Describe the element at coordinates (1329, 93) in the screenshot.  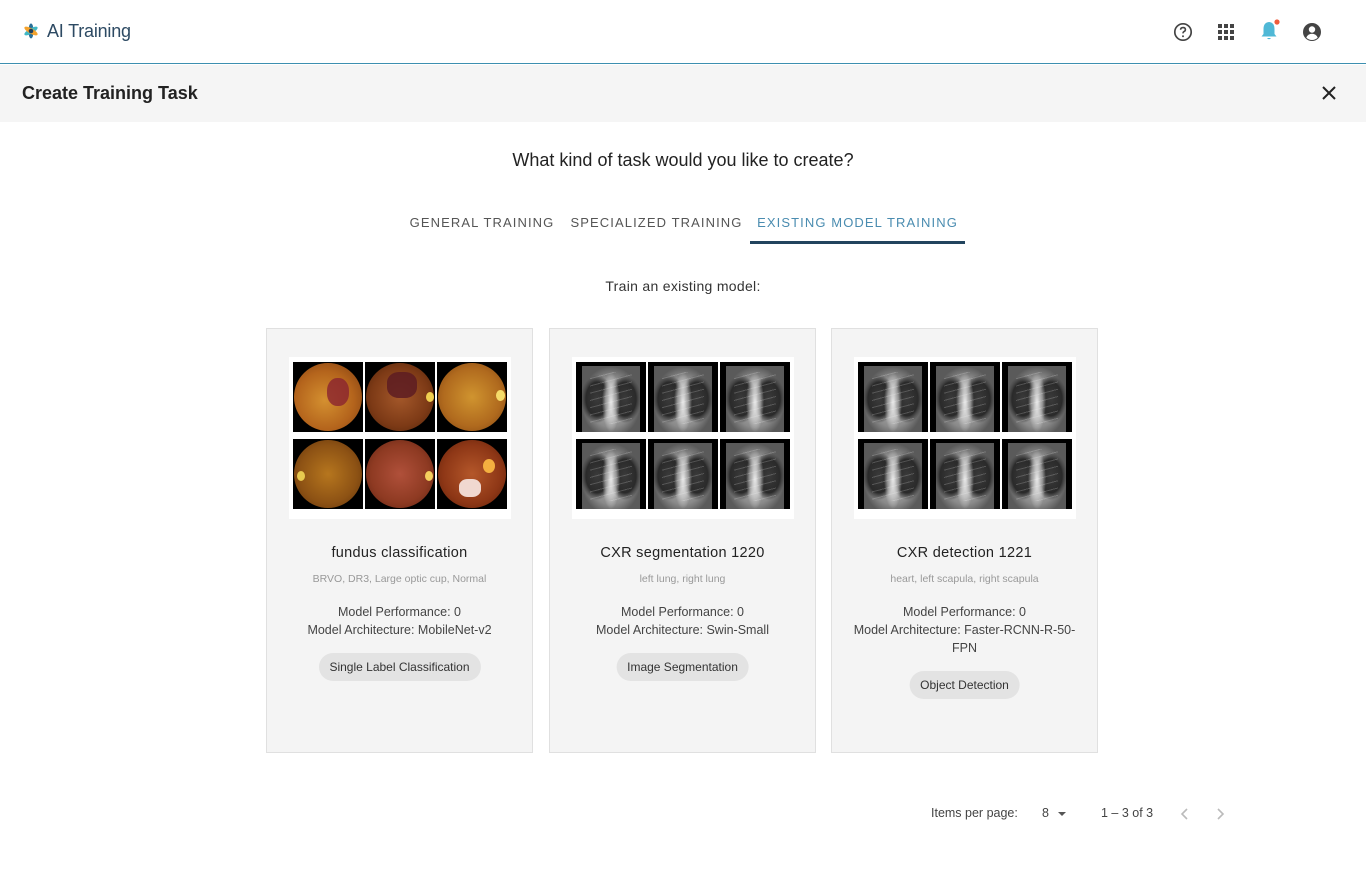
I see `close-icon` at that location.